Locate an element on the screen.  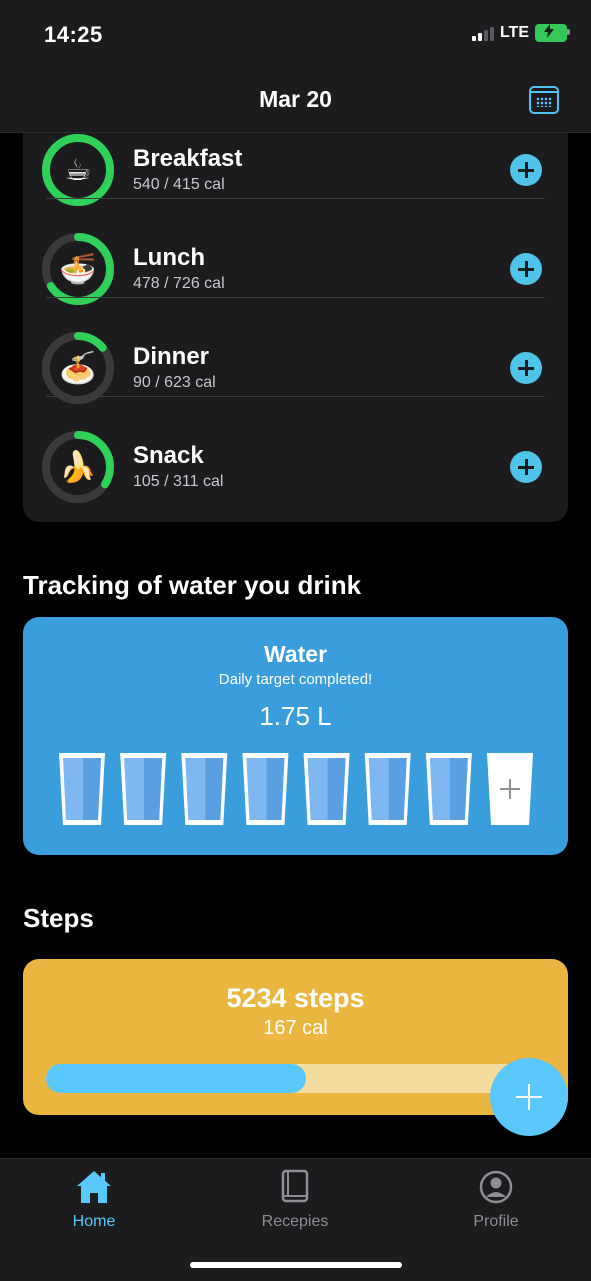
network-label: LTE is located at coordinates (514, 32).